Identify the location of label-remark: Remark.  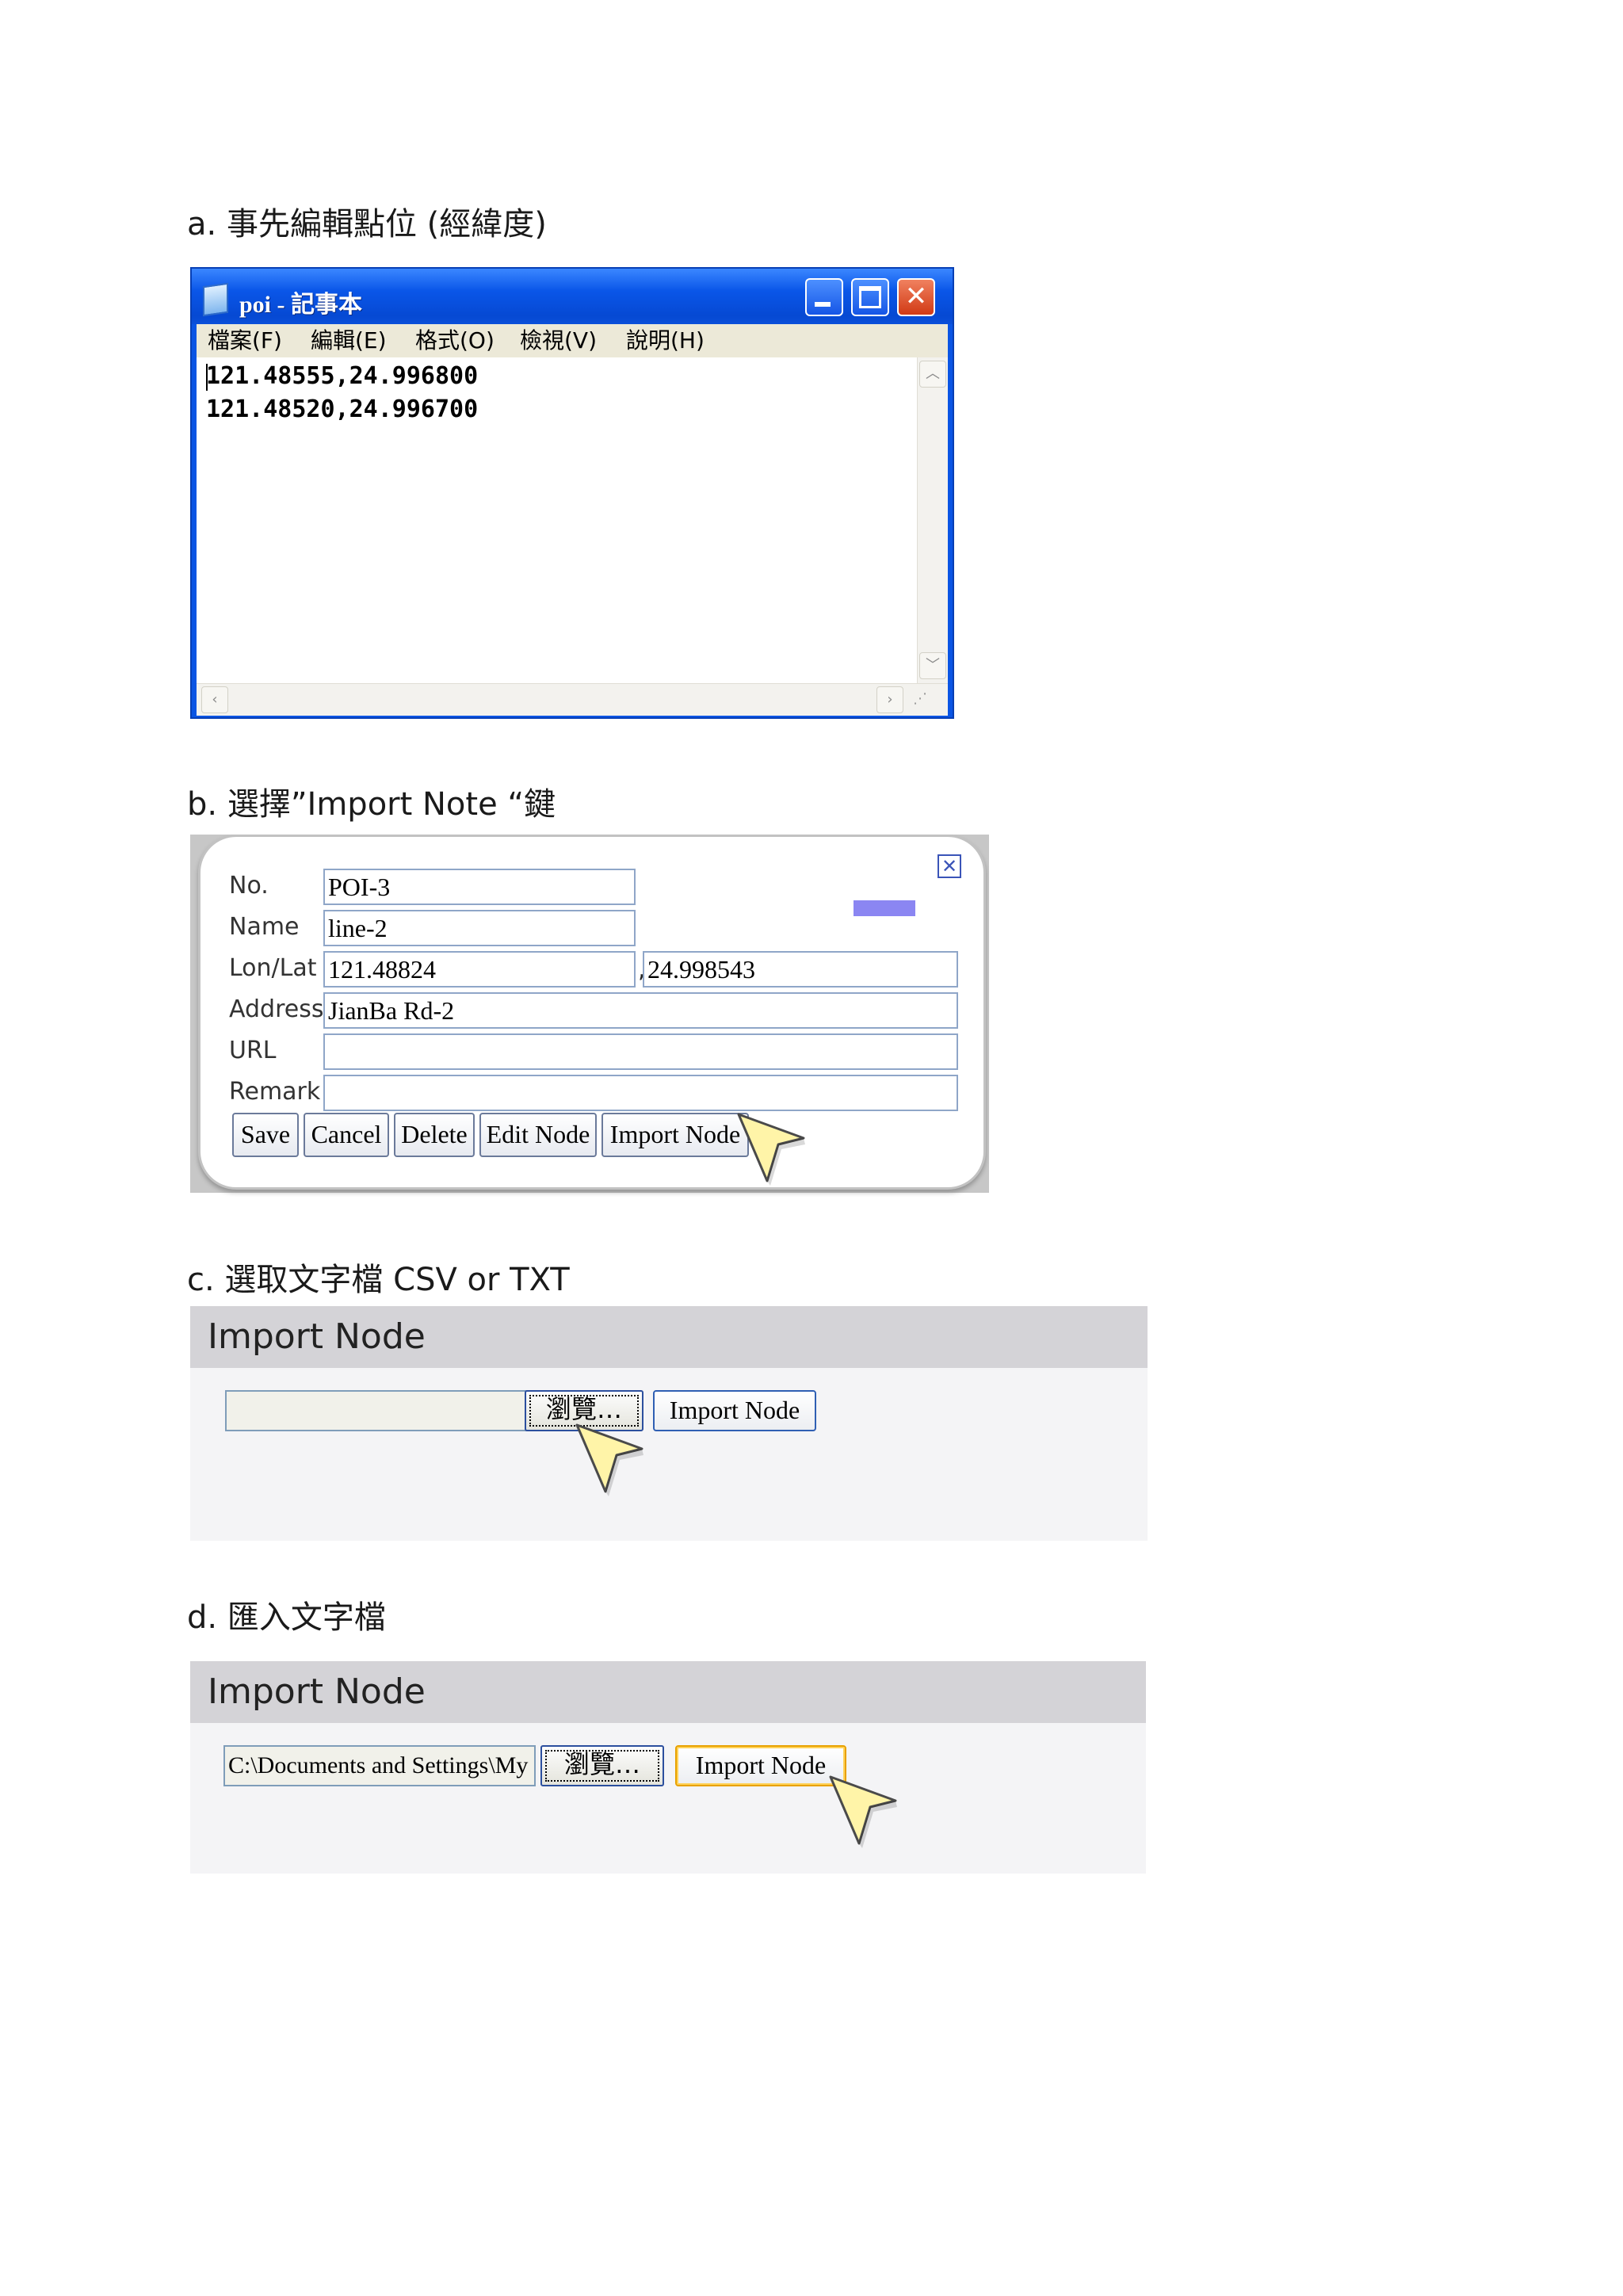
(275, 1092).